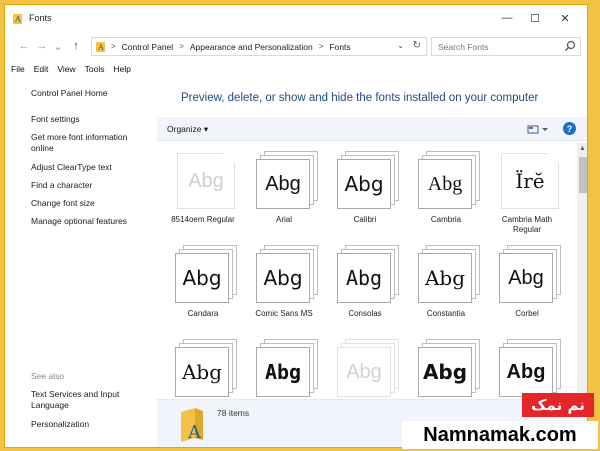 Image resolution: width=600 pixels, height=451 pixels. I want to click on scroll-thumb, so click(583, 175).